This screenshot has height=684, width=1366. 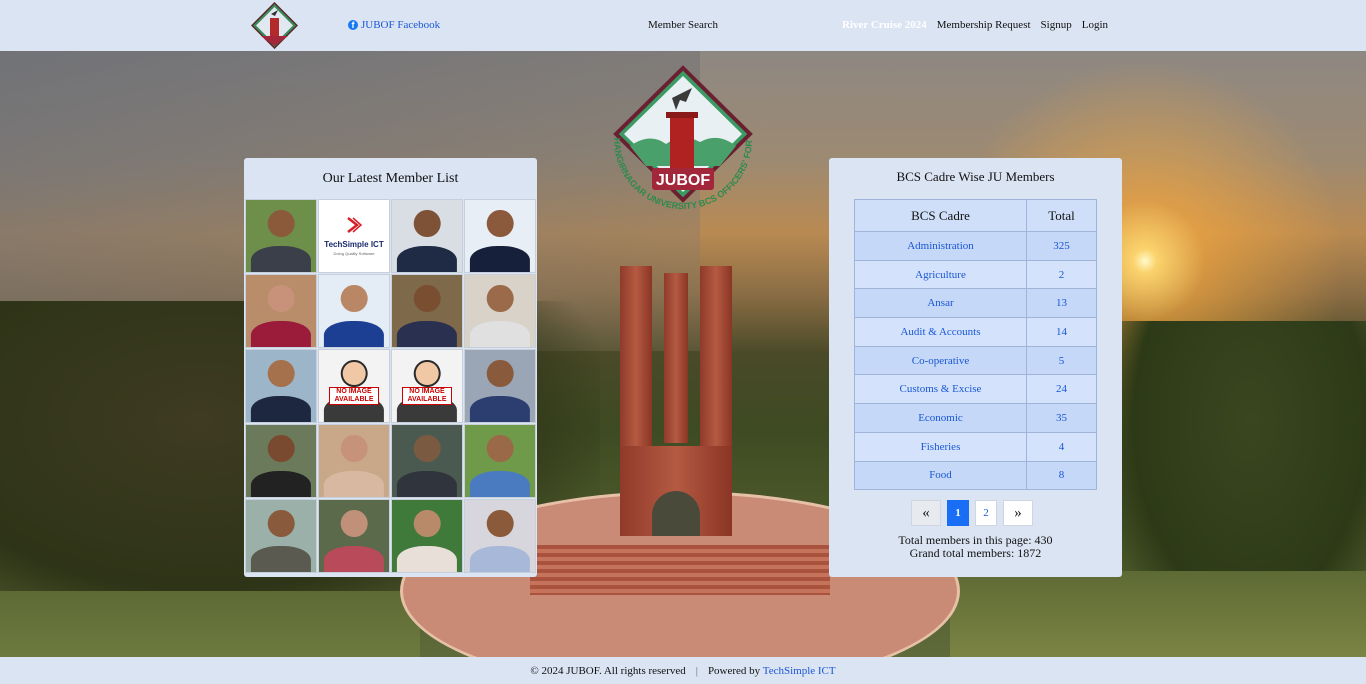 What do you see at coordinates (1095, 25) in the screenshot?
I see `nav-login: Login` at bounding box center [1095, 25].